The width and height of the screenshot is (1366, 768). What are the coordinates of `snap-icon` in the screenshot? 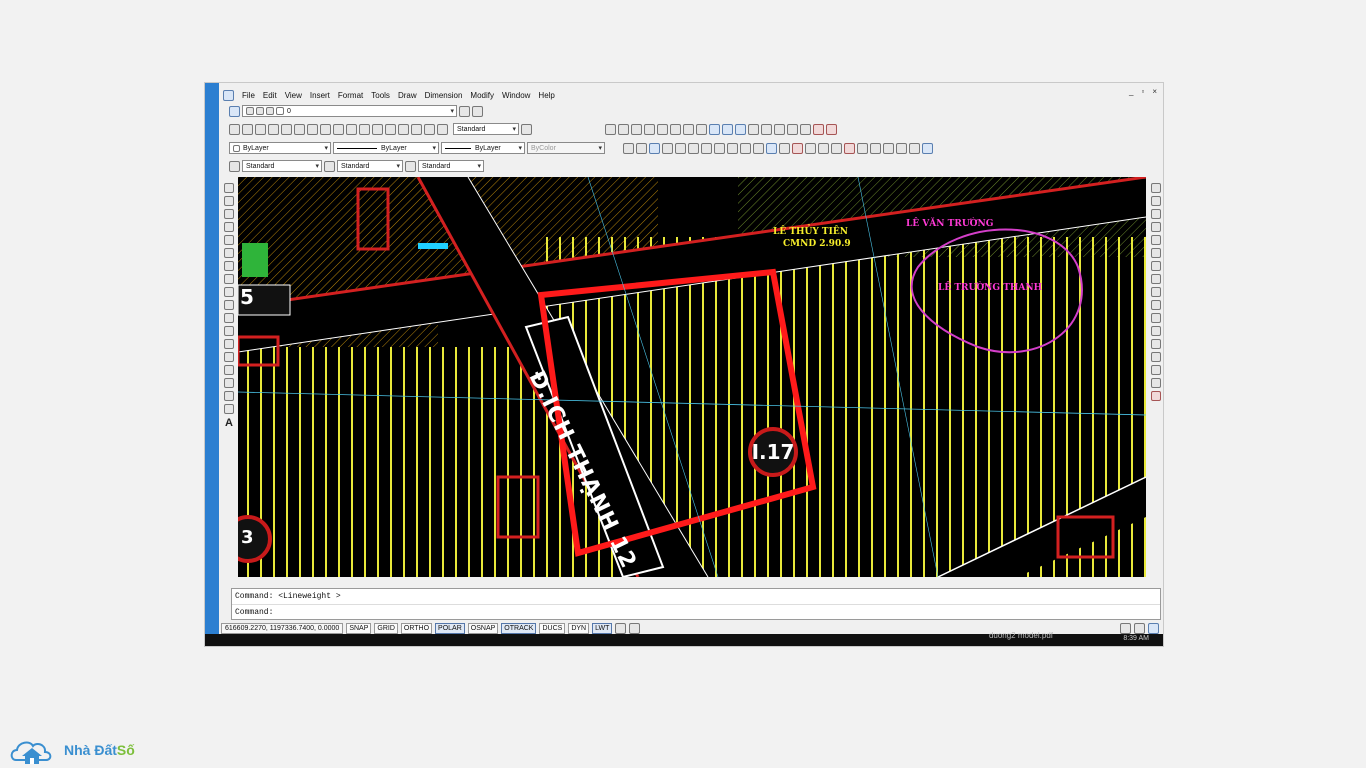 It's located at (805, 129).